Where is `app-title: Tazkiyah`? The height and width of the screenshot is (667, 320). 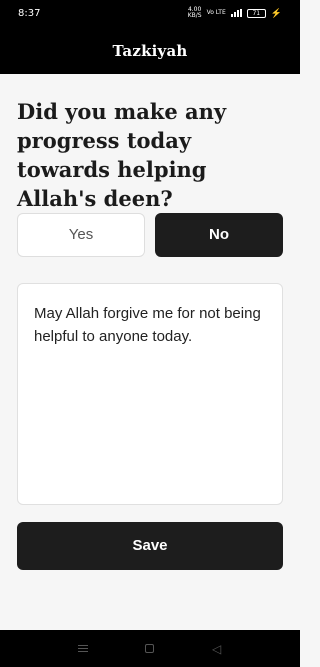
app-title: Tazkiyah is located at coordinates (150, 51).